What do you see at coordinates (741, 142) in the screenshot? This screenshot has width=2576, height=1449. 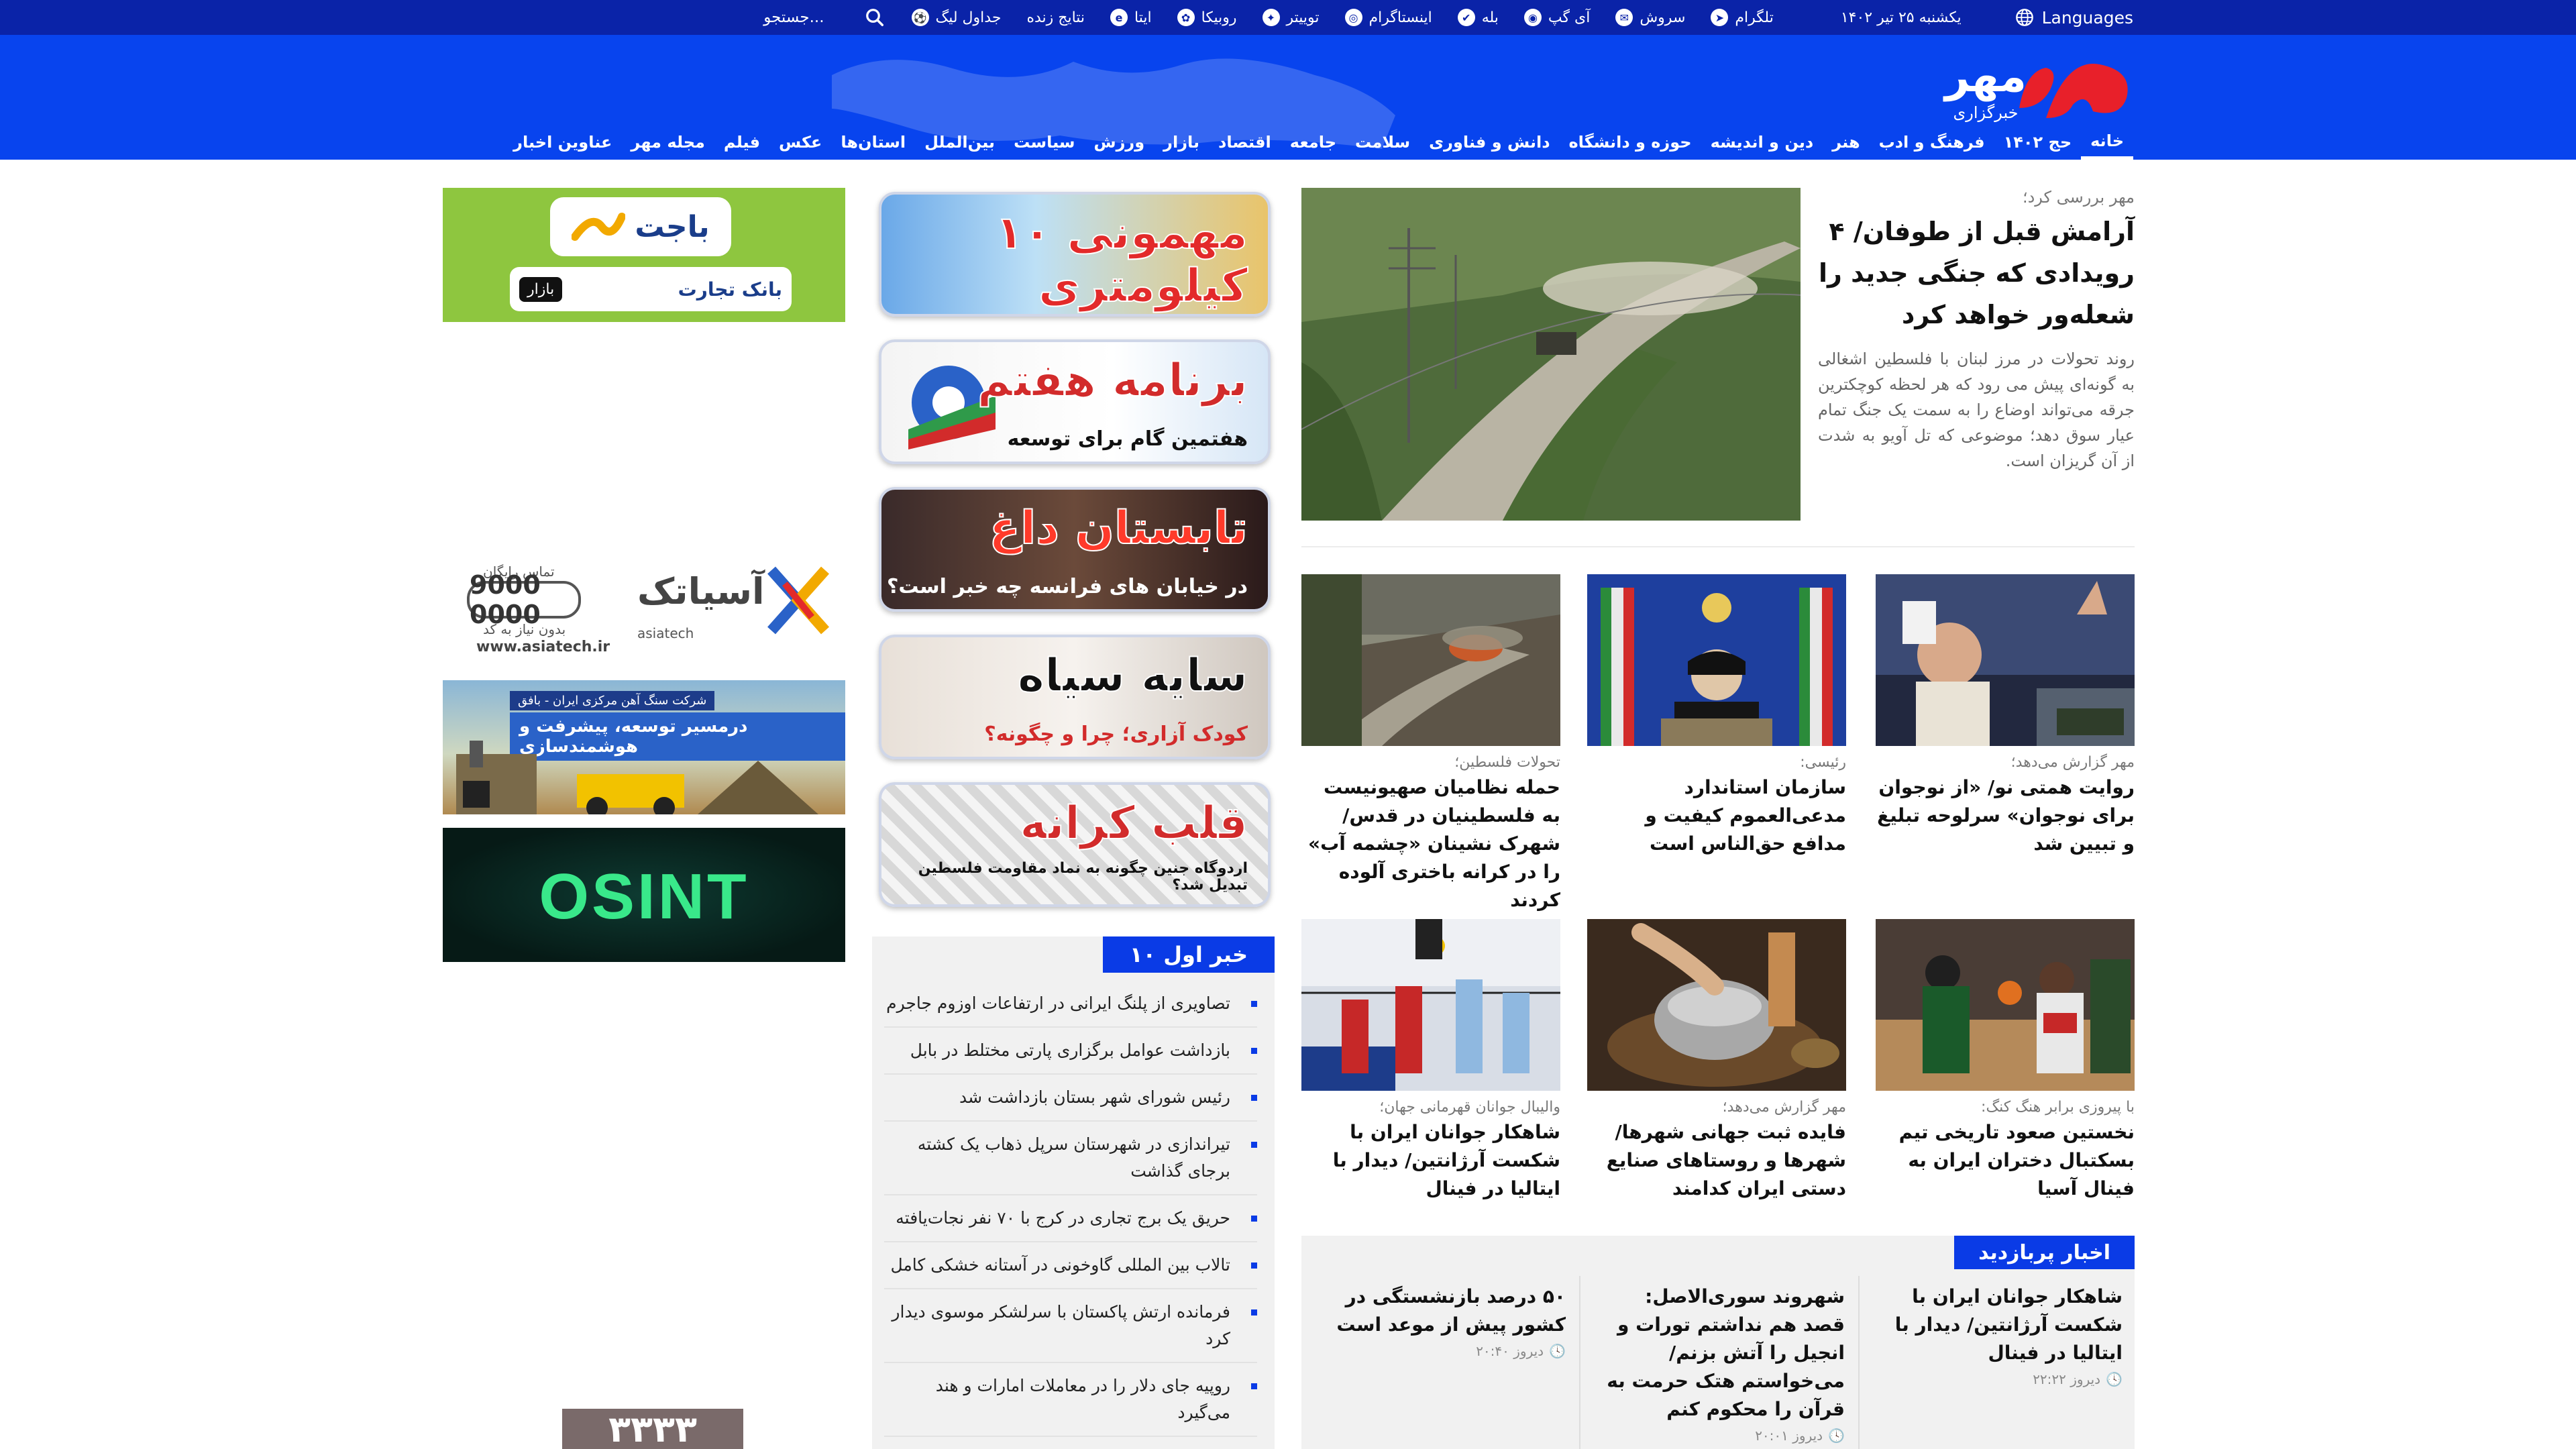 I see `nav-item: فیلم` at bounding box center [741, 142].